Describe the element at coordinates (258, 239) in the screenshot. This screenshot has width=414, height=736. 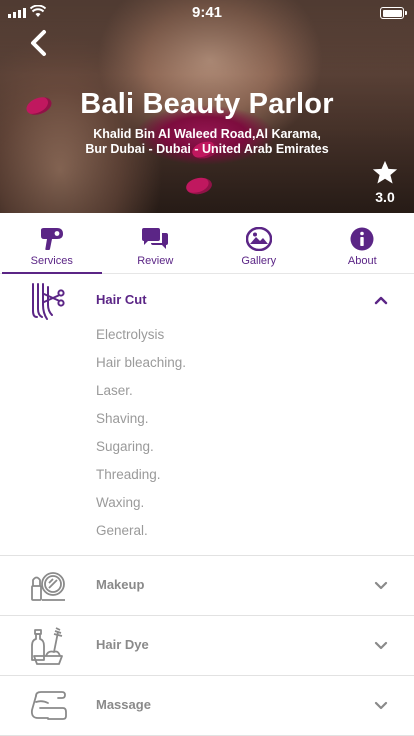
I see `image-icon` at that location.